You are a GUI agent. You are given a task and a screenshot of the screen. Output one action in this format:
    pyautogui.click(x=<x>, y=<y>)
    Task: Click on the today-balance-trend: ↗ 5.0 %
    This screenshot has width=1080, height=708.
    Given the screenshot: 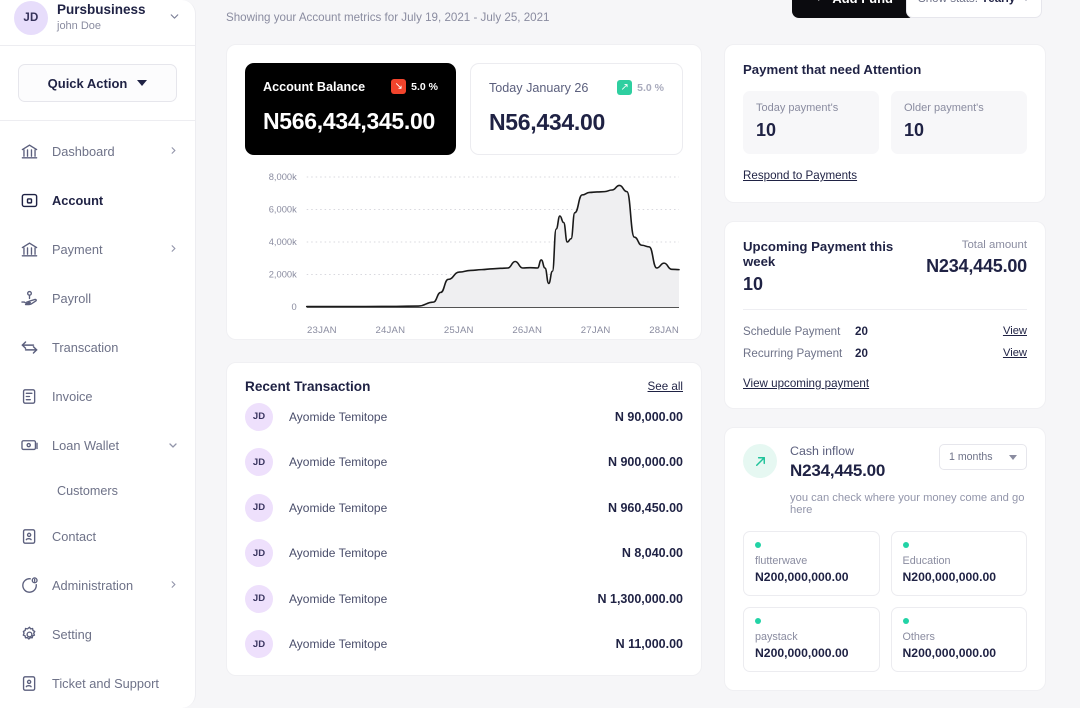 What is the action you would take?
    pyautogui.click(x=640, y=87)
    